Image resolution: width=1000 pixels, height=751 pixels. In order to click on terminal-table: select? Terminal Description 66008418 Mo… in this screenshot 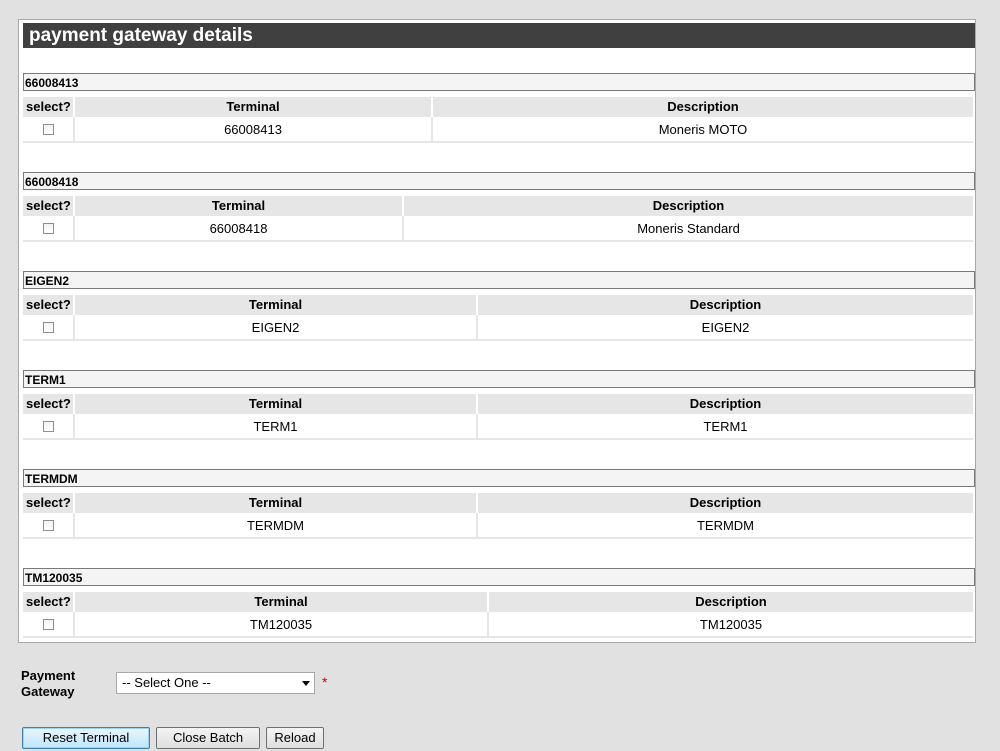, I will do `click(499, 219)`.